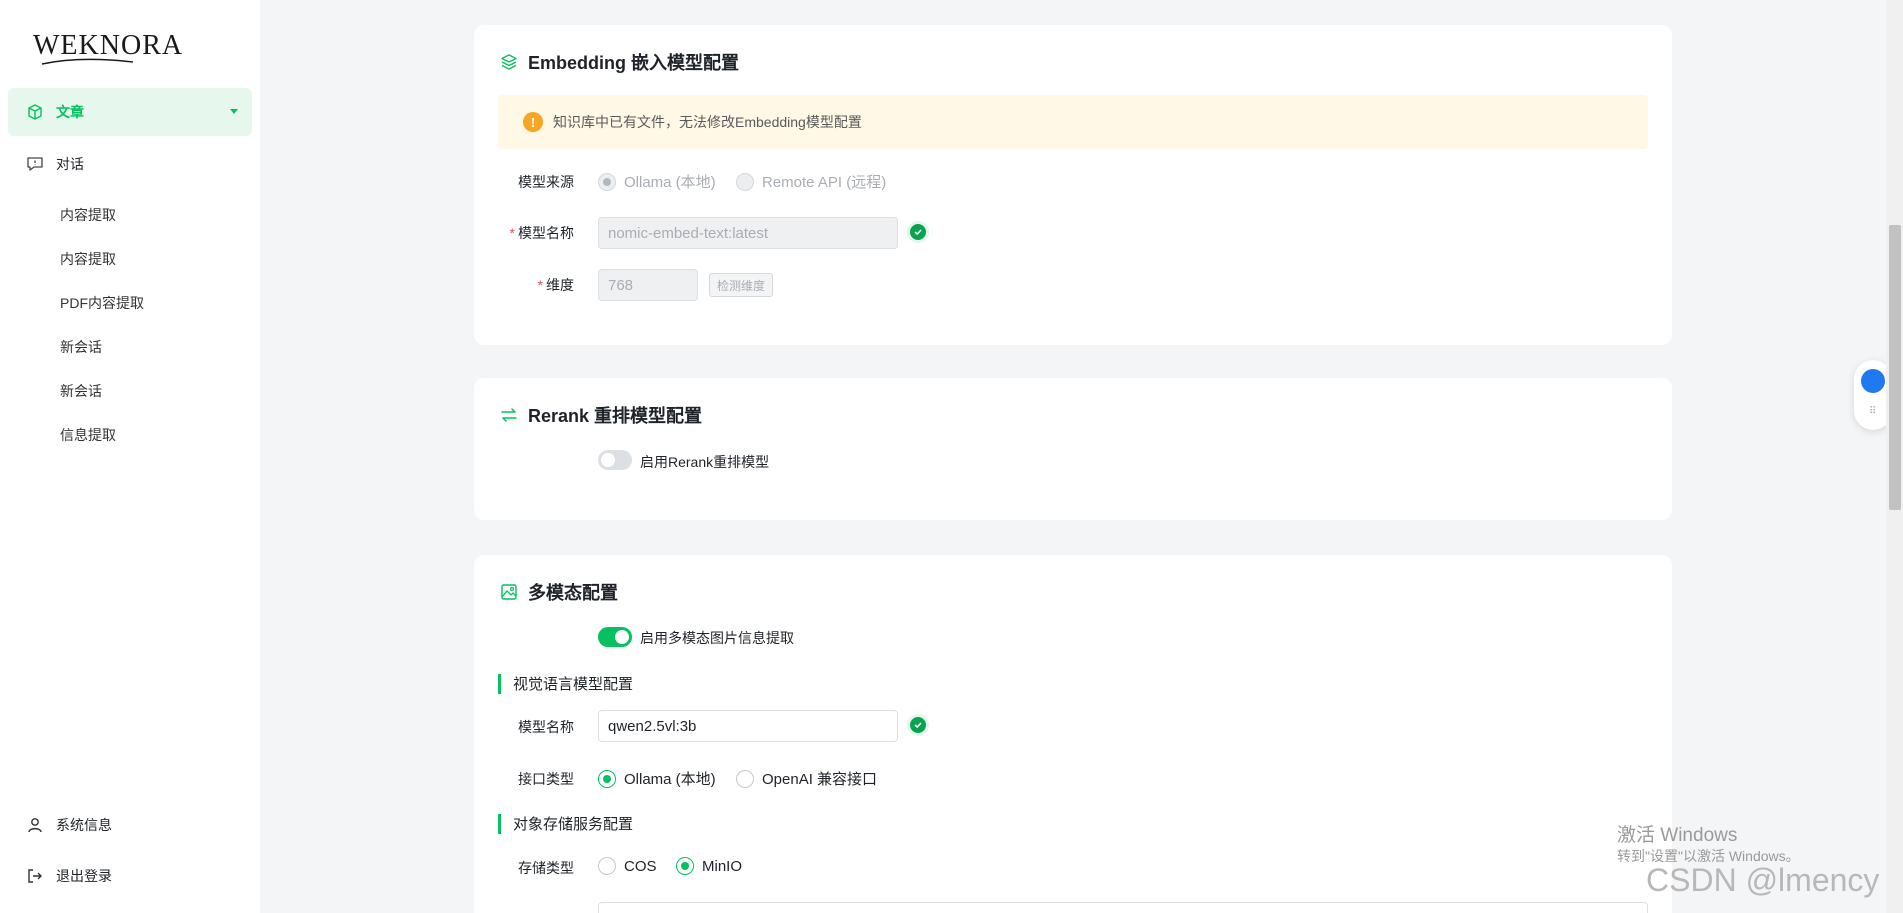  What do you see at coordinates (741, 285) in the screenshot?
I see `detect-dimension-button: 检测维度` at bounding box center [741, 285].